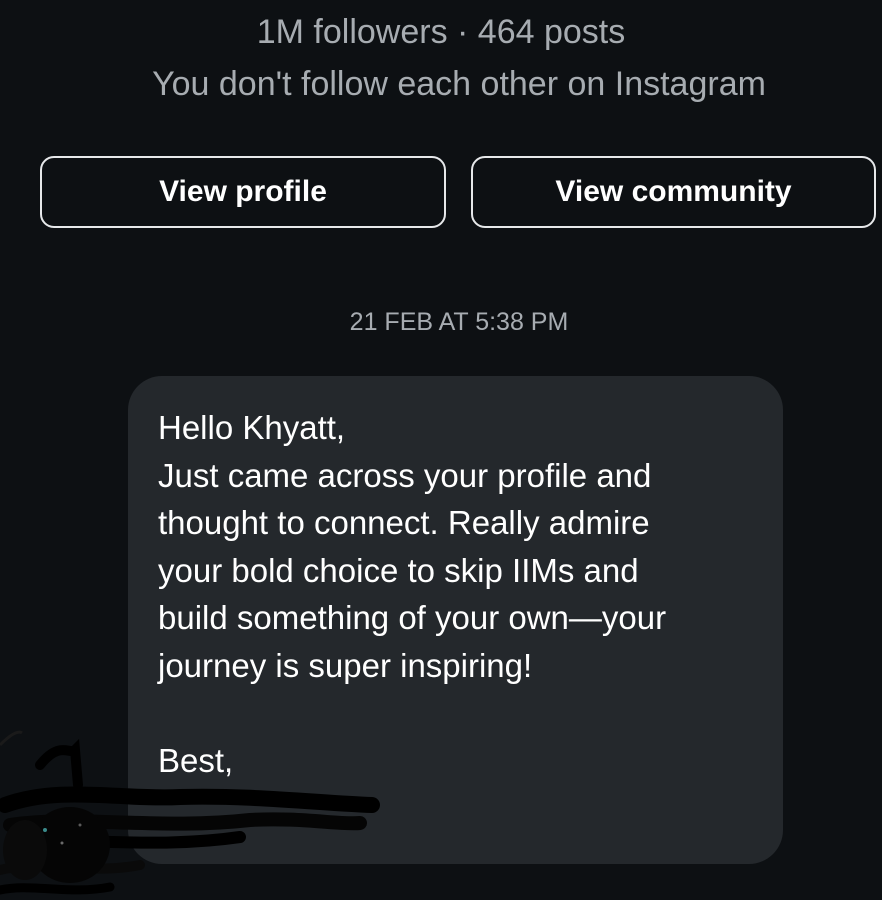 Image resolution: width=882 pixels, height=900 pixels. What do you see at coordinates (243, 192) in the screenshot?
I see `view-profile-button: View profile` at bounding box center [243, 192].